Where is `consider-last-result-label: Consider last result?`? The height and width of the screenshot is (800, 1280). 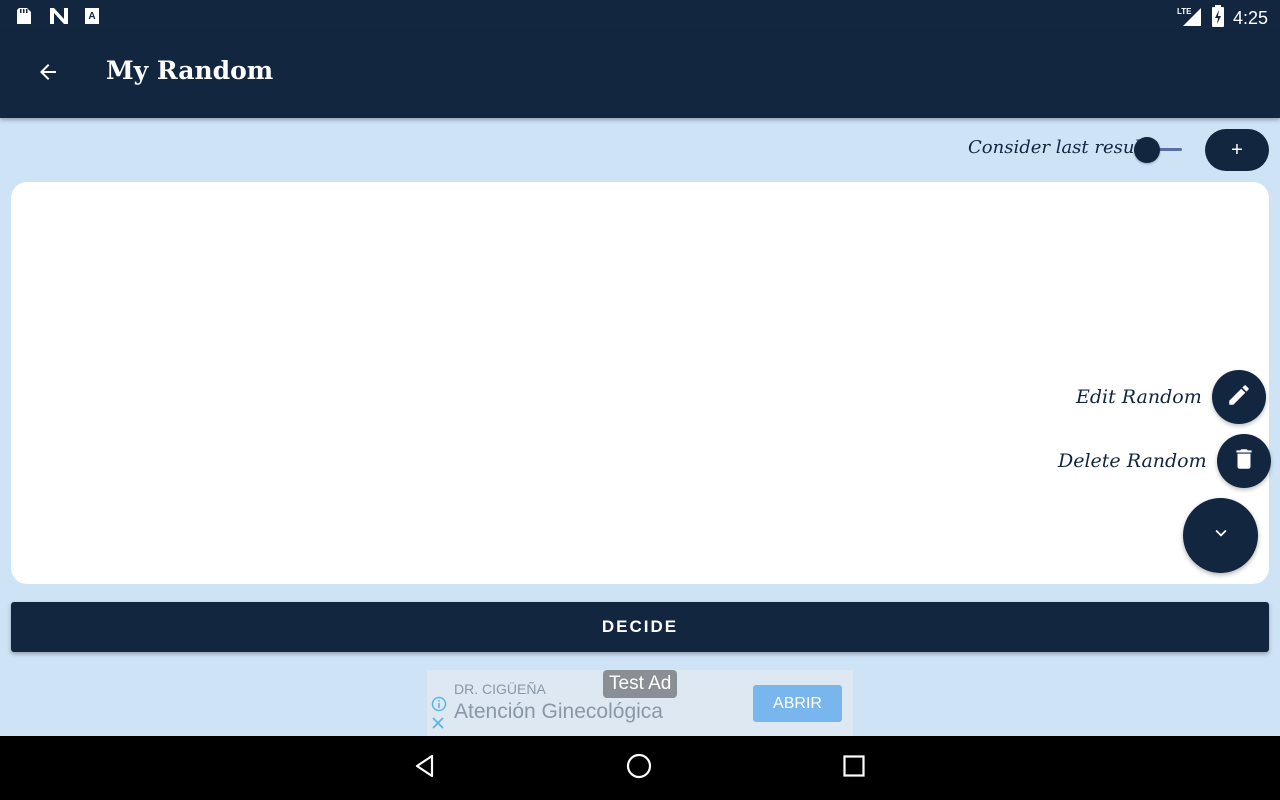
consider-last-result-label: Consider last result? is located at coordinates (1063, 147).